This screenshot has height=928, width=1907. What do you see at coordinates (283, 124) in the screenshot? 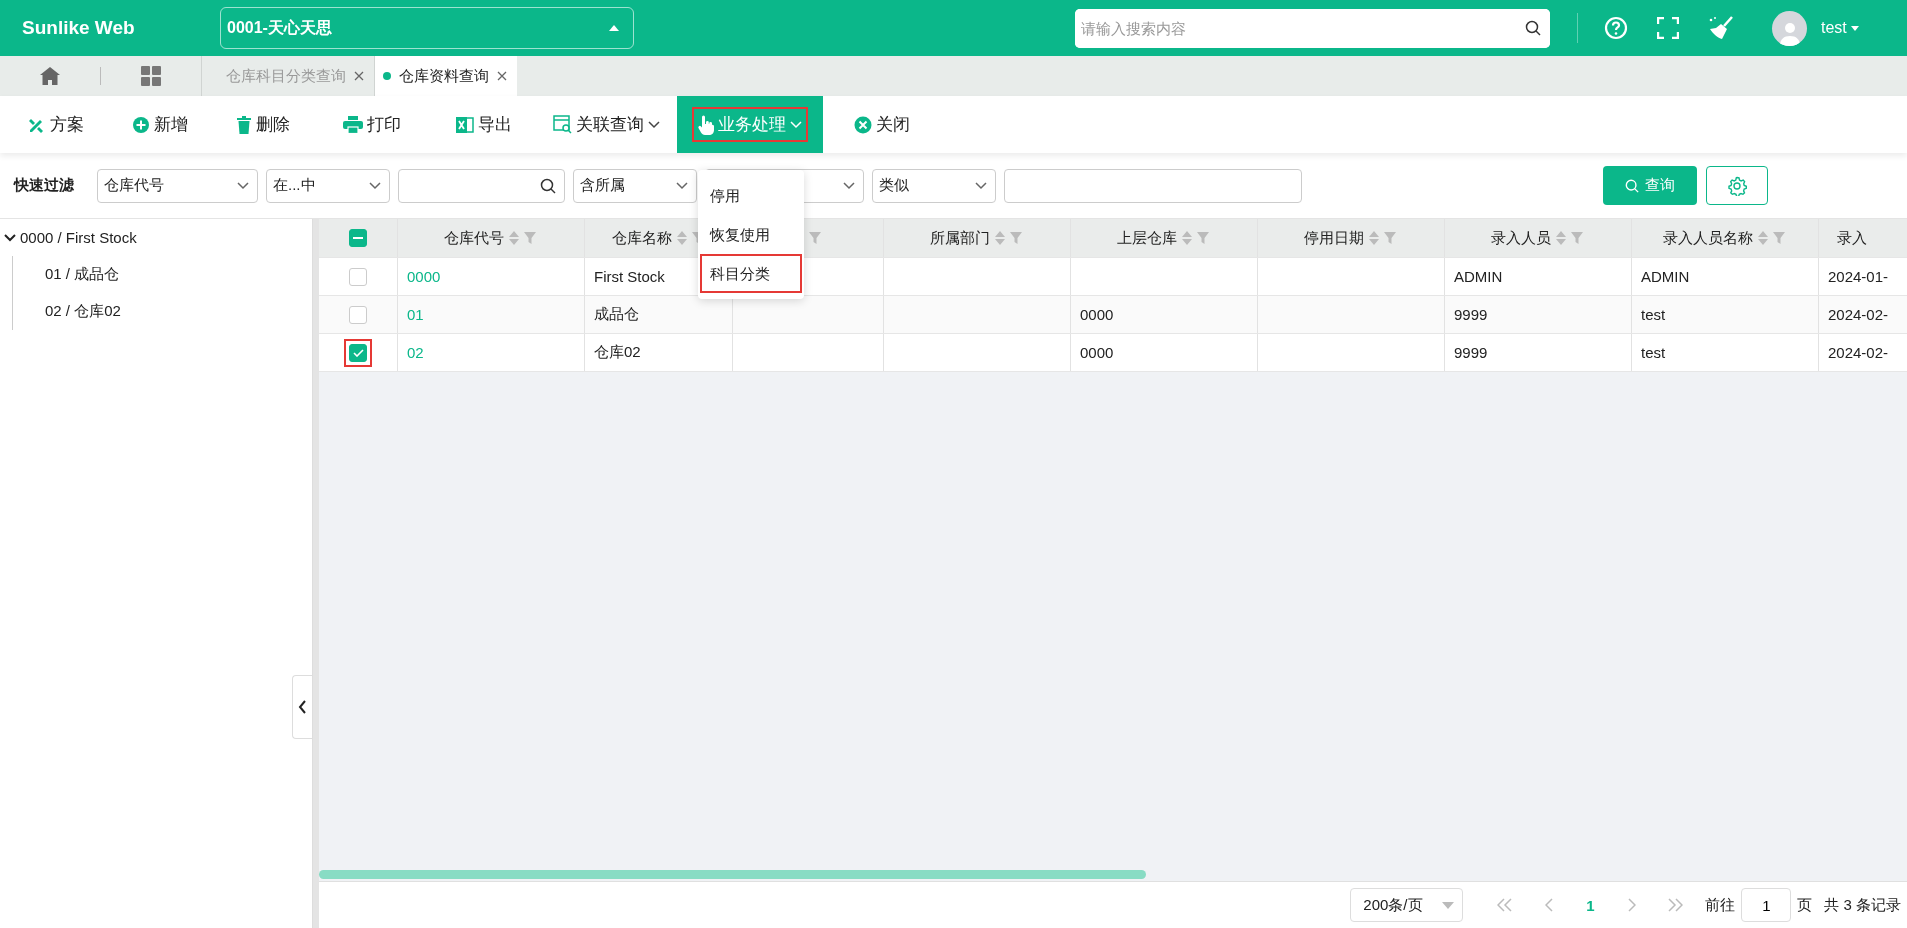
I see `toolbar-button: 删除` at bounding box center [283, 124].